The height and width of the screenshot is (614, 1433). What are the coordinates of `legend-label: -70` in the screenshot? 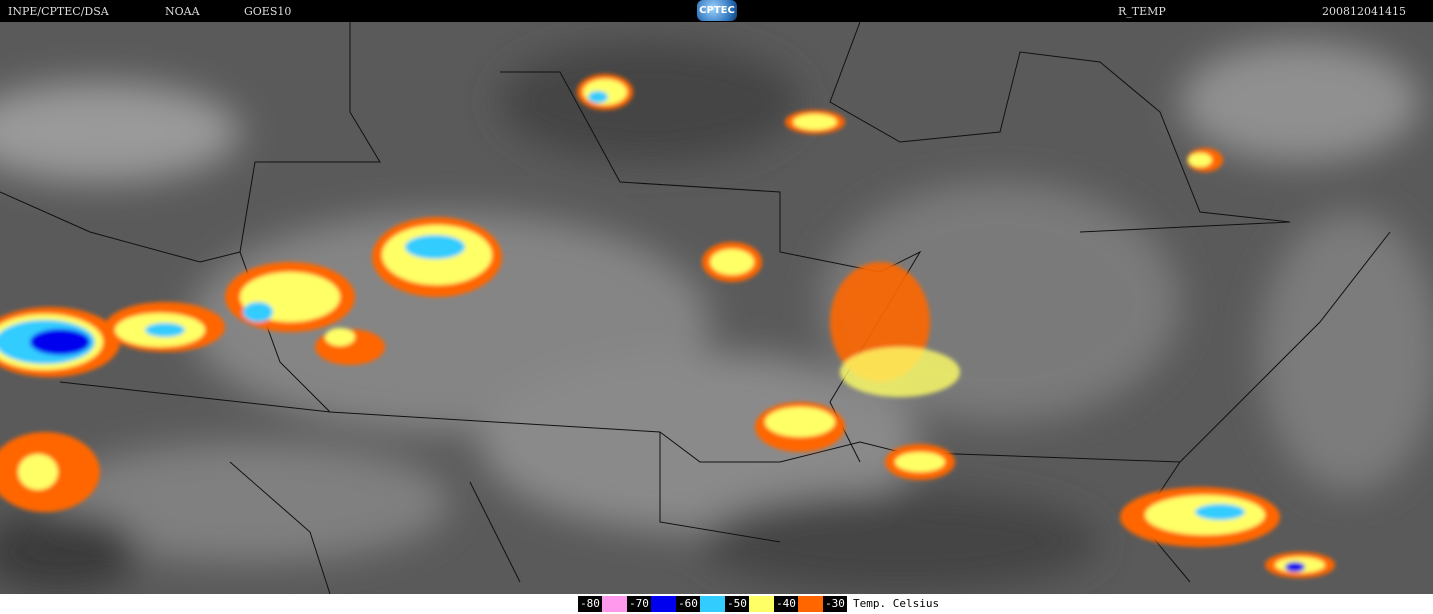 It's located at (639, 604).